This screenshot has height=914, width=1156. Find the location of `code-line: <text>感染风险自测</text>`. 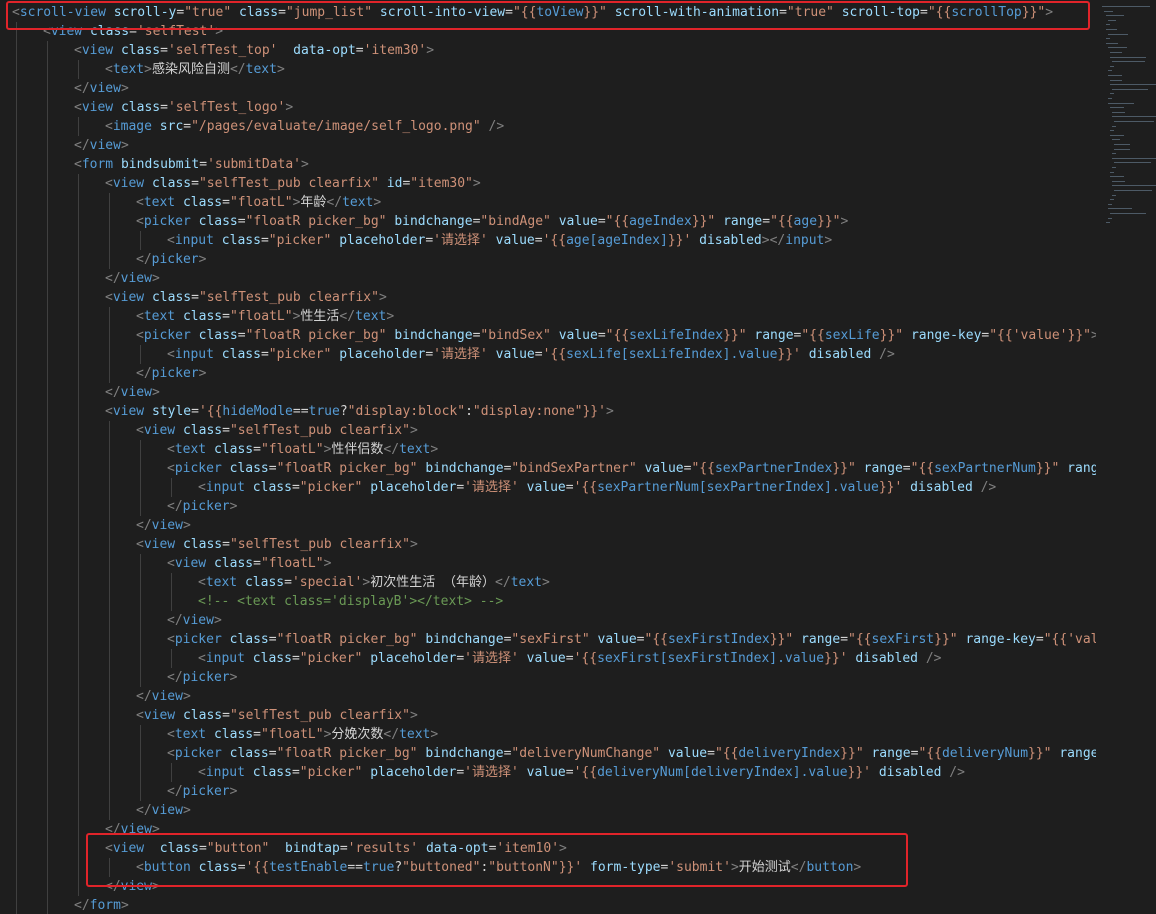

code-line: <text>感染风险自测</text> is located at coordinates (195, 69).